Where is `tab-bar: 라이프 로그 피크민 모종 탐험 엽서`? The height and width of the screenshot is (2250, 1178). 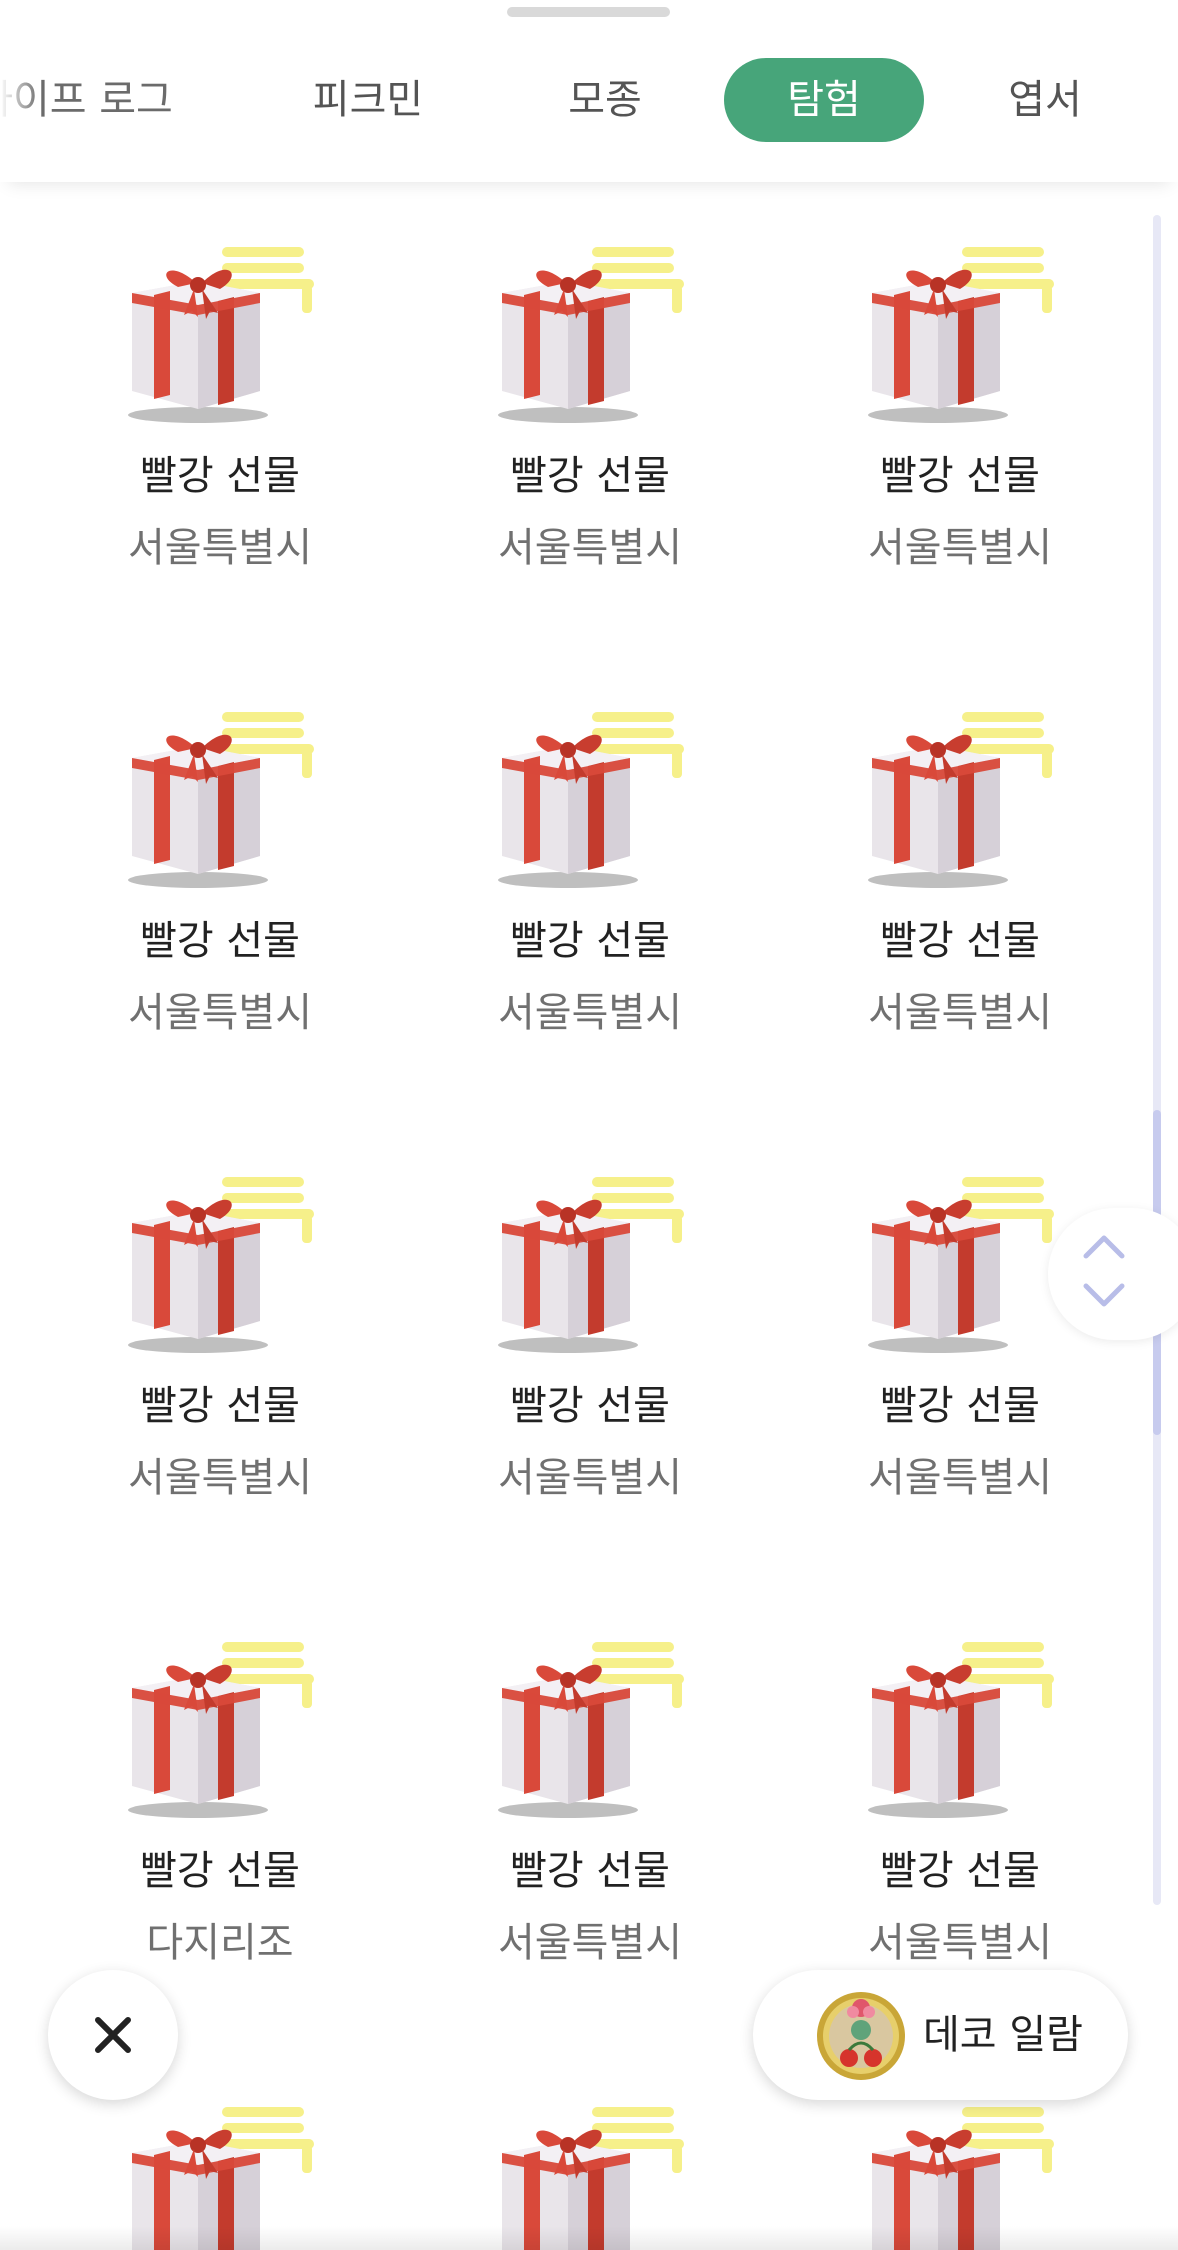
tab-bar: 라이프 로그 피크민 모종 탐험 엽서 is located at coordinates (589, 100).